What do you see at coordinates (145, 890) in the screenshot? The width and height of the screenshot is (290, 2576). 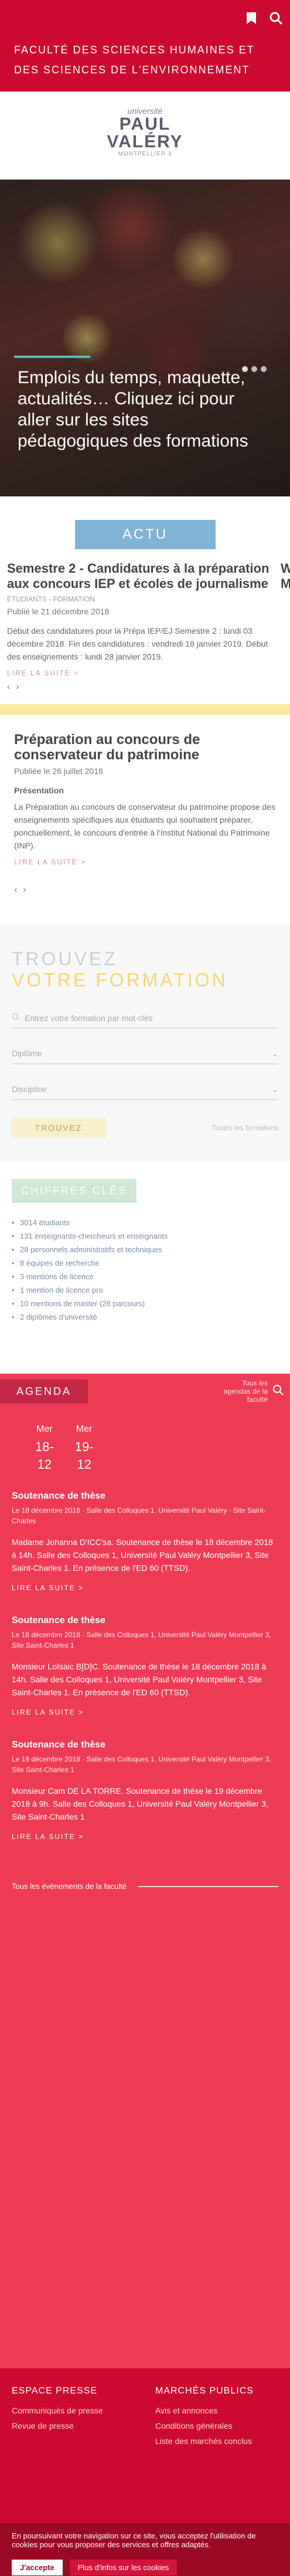 I see `news-pager: ‹ ›` at bounding box center [145, 890].